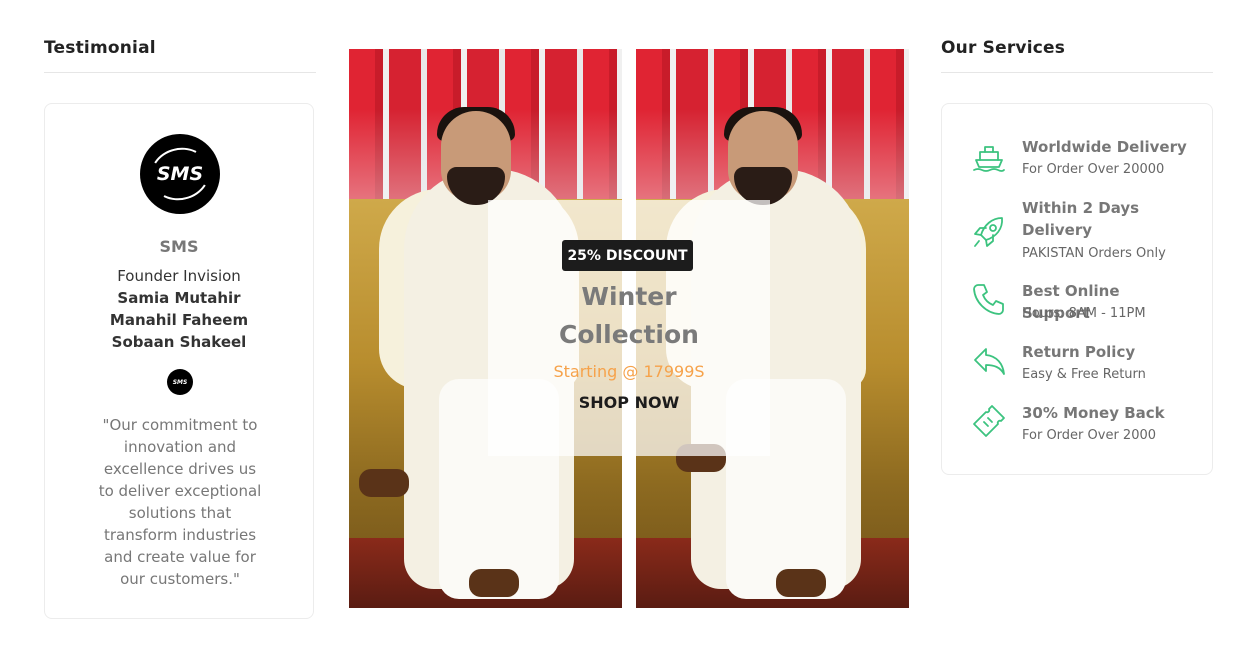 This screenshot has height=654, width=1254. I want to click on testimonial-name: SMS, so click(179, 246).